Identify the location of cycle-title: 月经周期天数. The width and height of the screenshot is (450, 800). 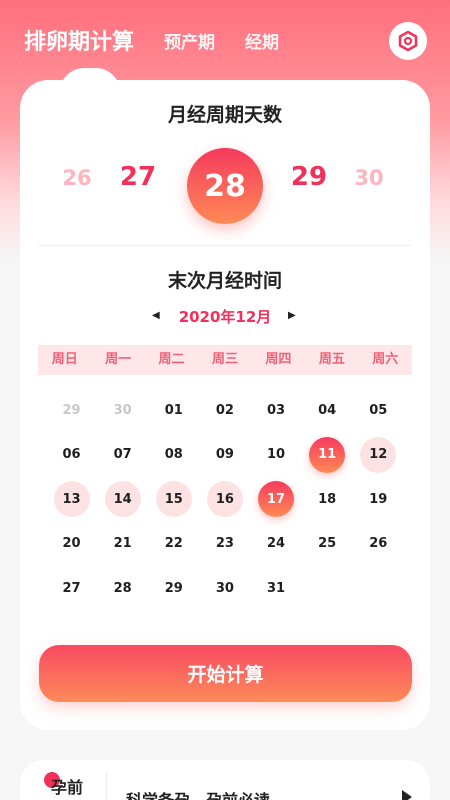
(224, 115).